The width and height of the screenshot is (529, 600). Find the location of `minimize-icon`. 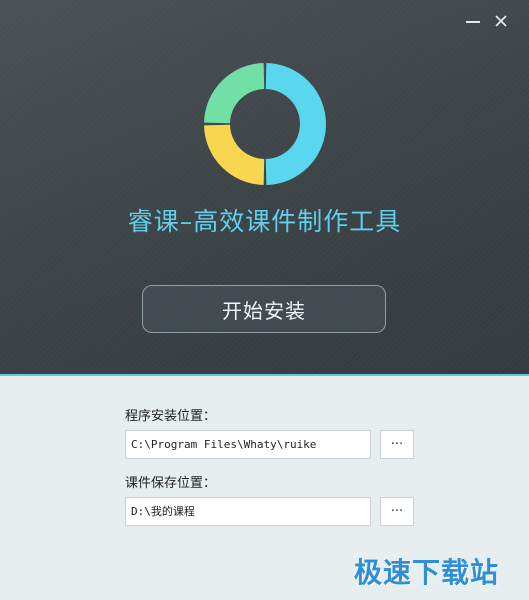

minimize-icon is located at coordinates (473, 22).